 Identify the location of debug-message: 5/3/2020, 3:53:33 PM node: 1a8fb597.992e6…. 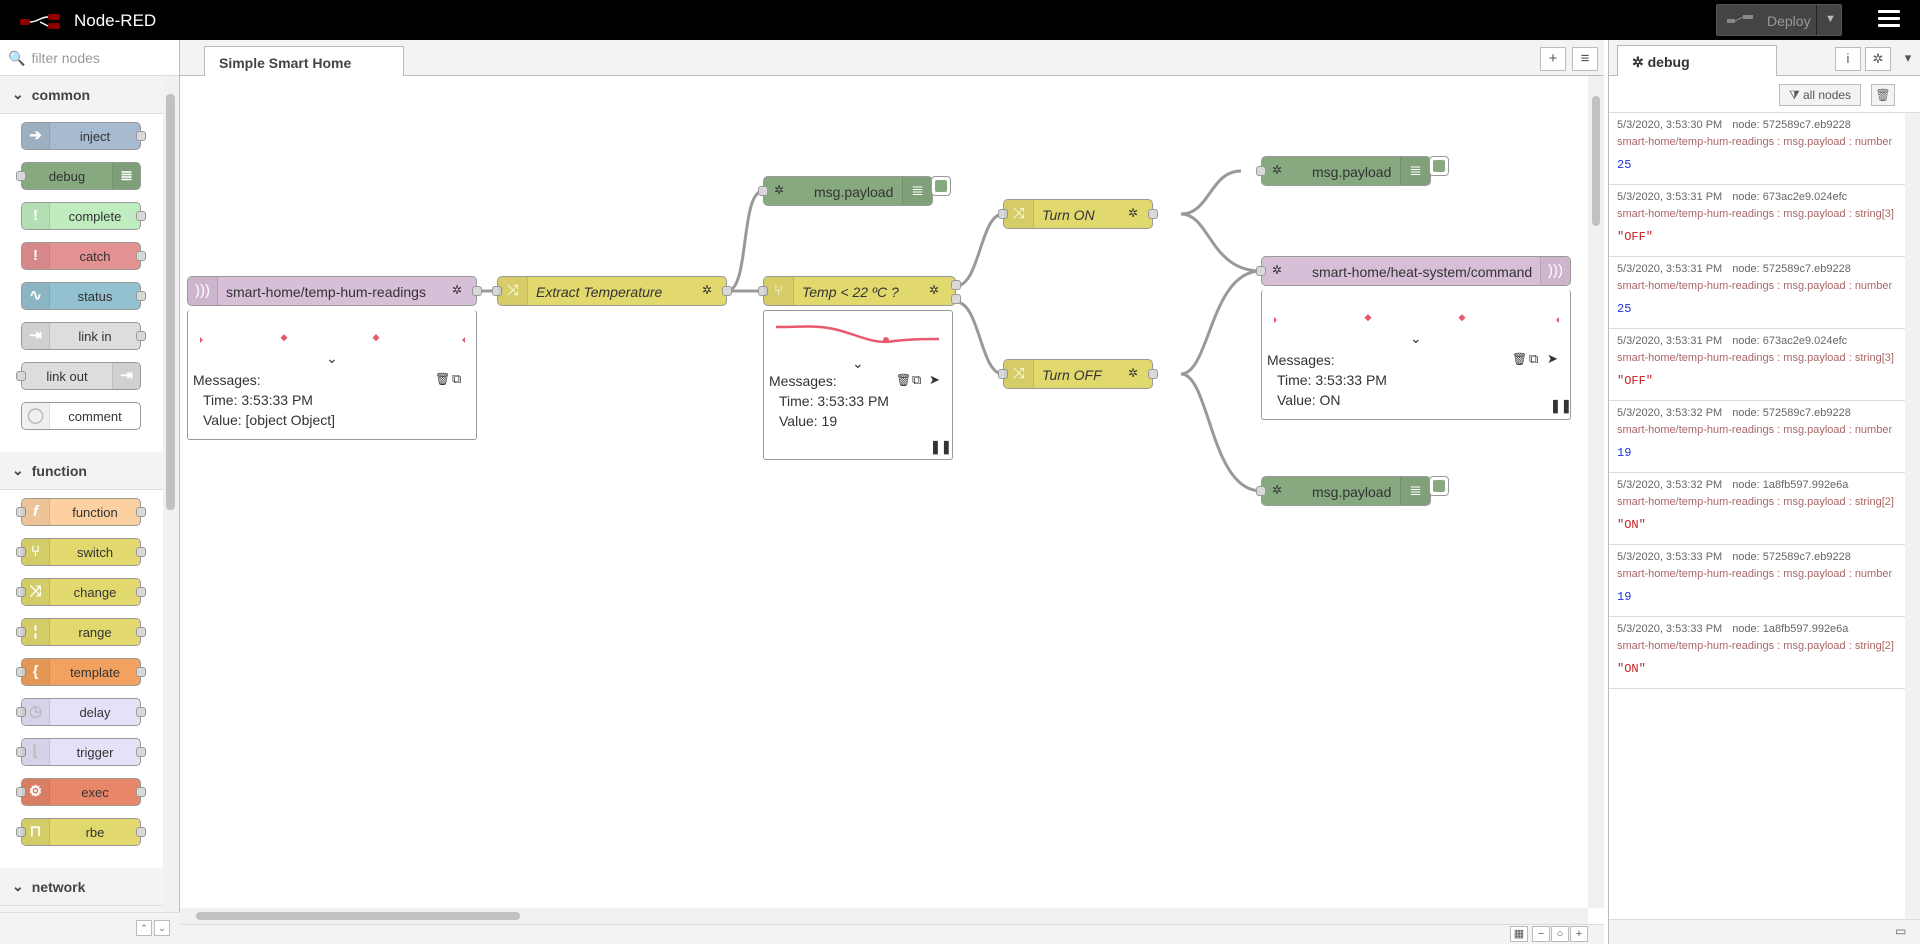
(1757, 653).